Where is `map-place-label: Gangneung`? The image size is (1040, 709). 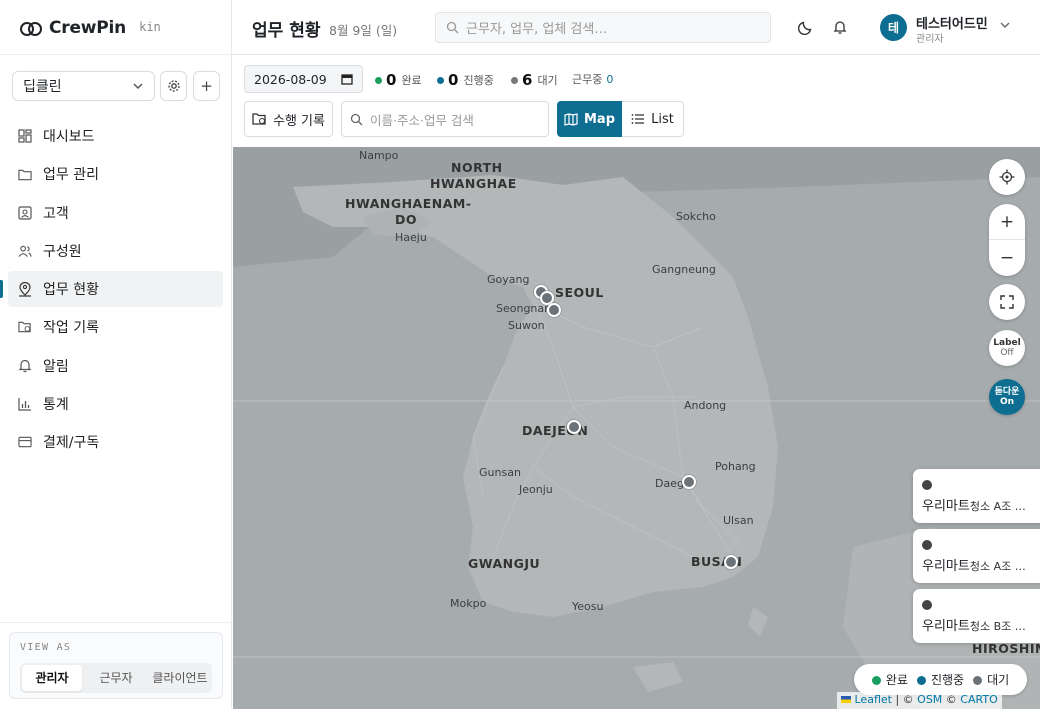 map-place-label: Gangneung is located at coordinates (684, 269).